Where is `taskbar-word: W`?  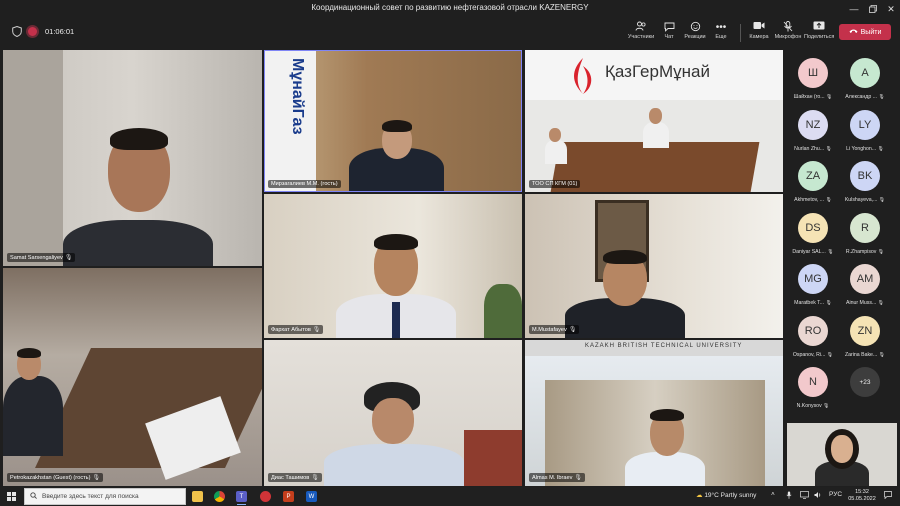
taskbar-word: W is located at coordinates (311, 496).